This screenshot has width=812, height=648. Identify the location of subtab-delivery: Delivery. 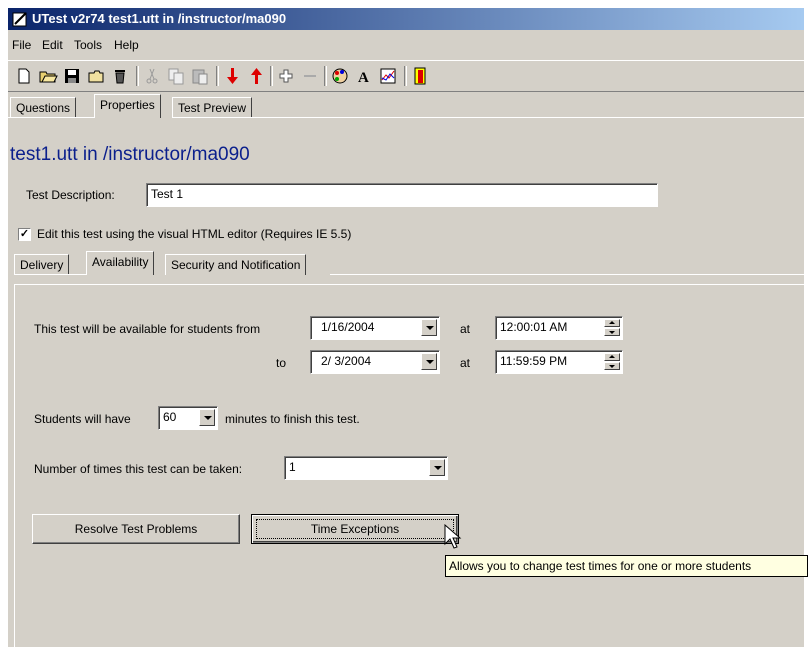
(42, 264).